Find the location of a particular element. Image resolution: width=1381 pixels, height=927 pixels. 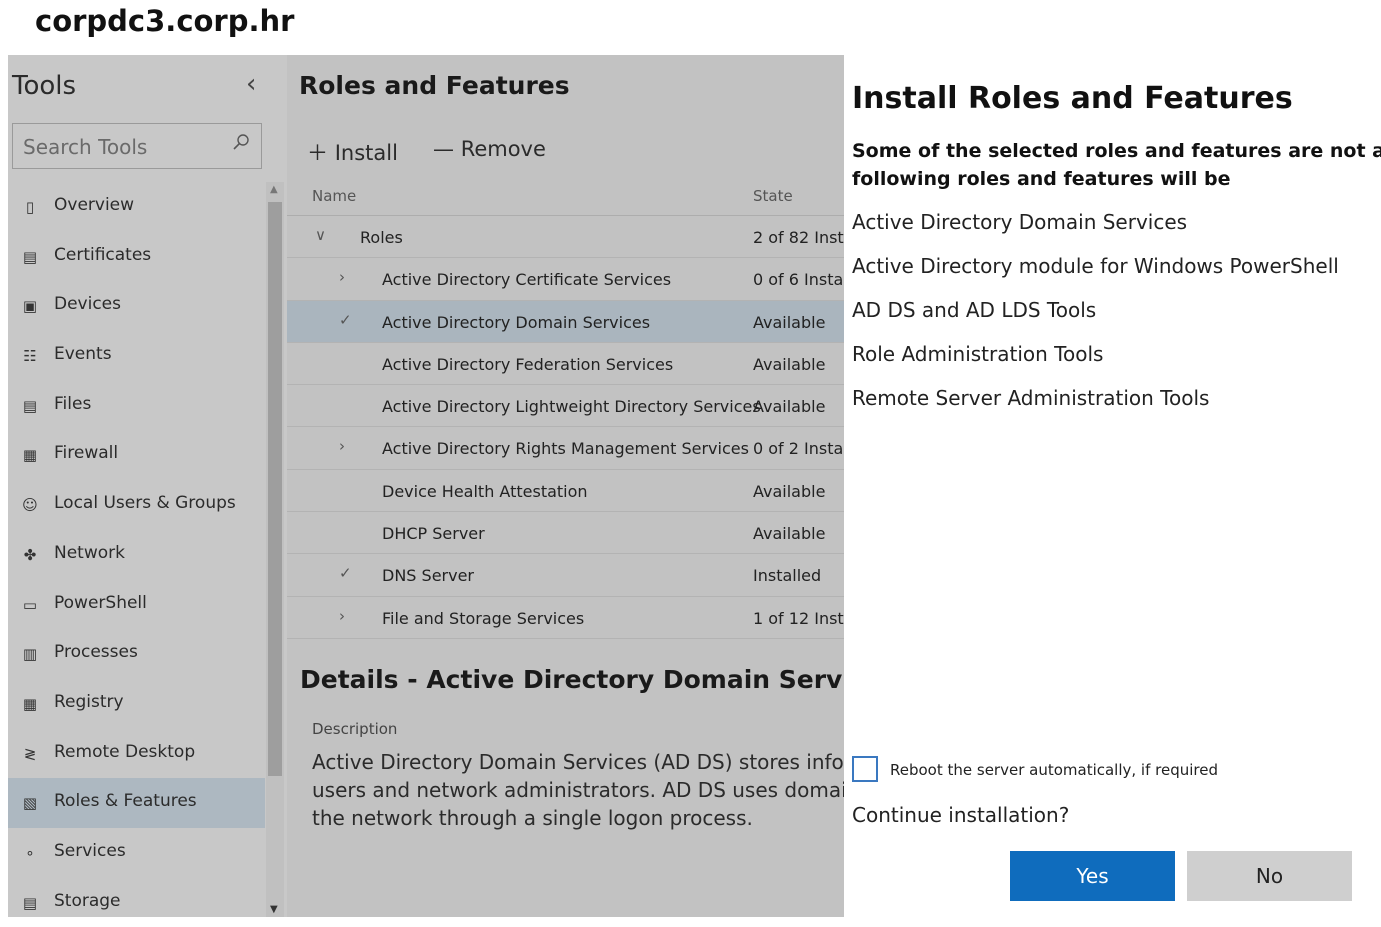

certificates-icon: ▤ is located at coordinates (30, 256).